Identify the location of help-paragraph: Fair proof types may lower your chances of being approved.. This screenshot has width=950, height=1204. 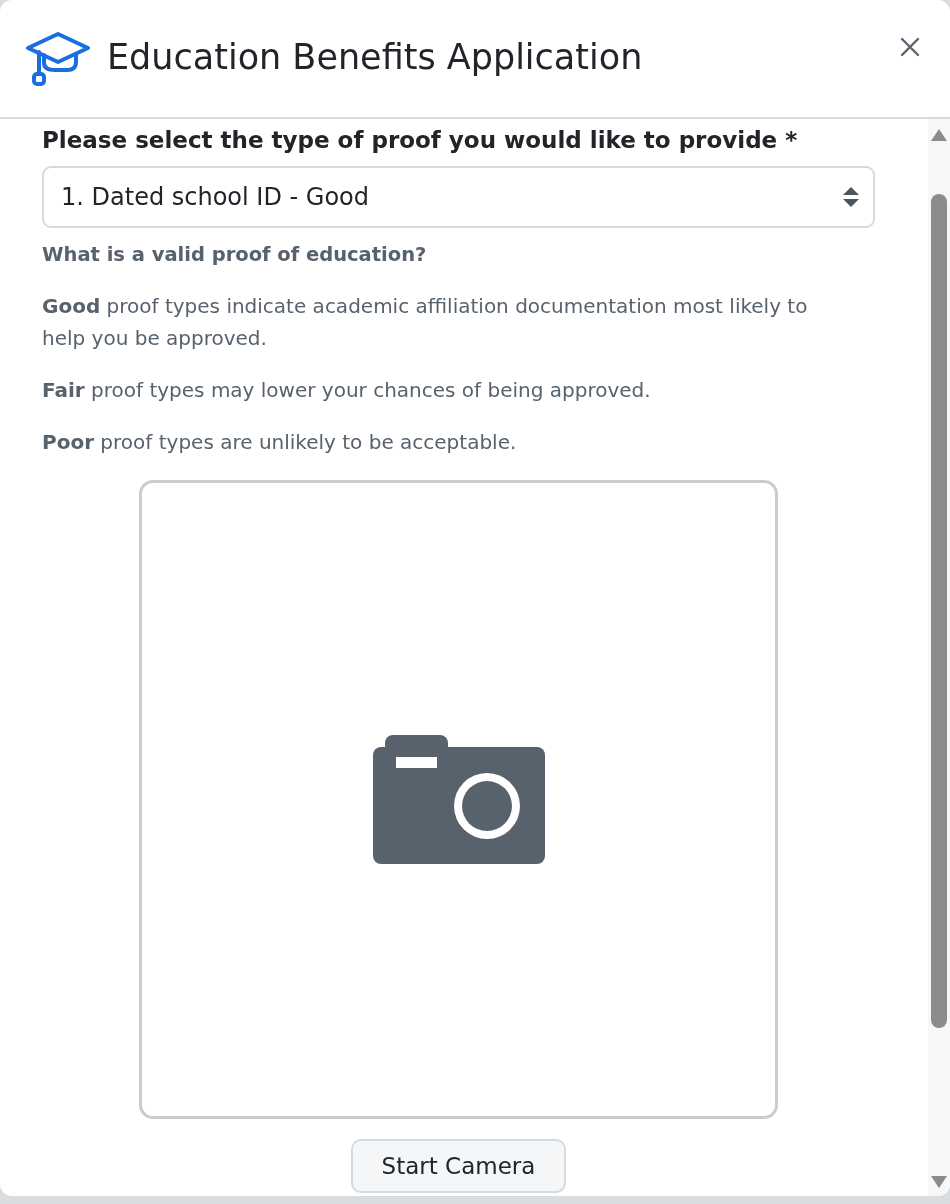
(347, 390).